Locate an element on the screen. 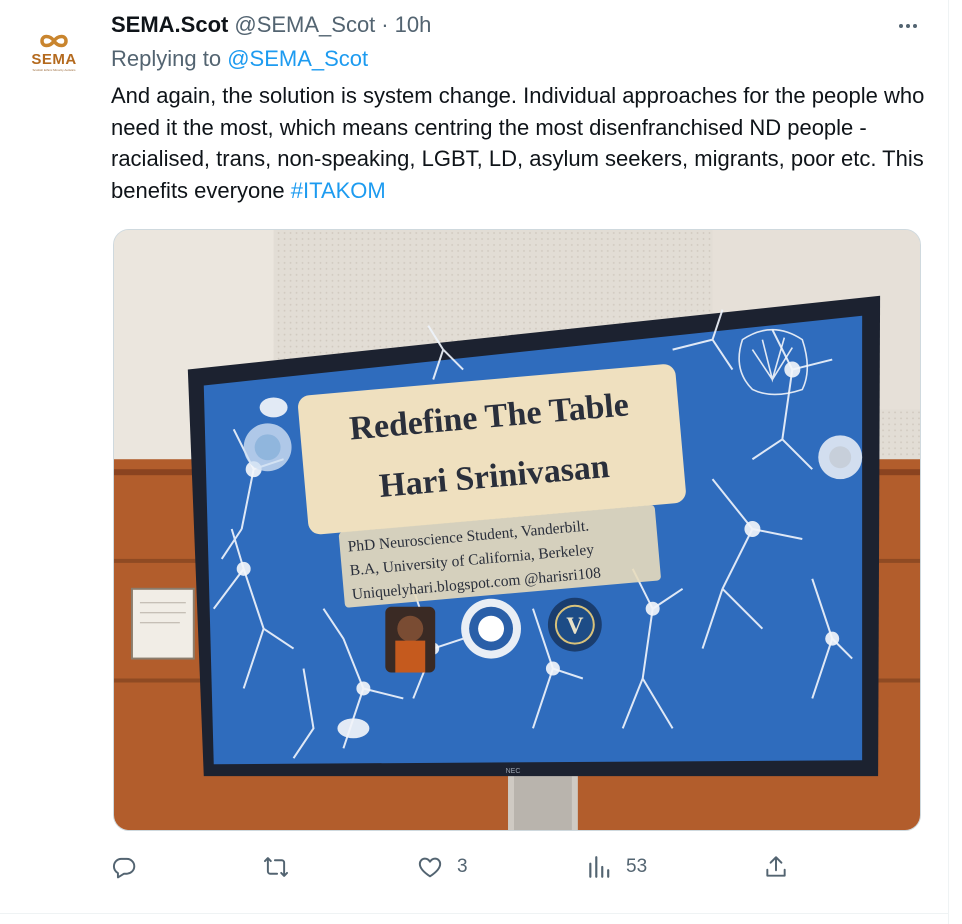 Image resolution: width=962 pixels, height=924 pixels. author-handle: @SEMA_Scot is located at coordinates (304, 25).